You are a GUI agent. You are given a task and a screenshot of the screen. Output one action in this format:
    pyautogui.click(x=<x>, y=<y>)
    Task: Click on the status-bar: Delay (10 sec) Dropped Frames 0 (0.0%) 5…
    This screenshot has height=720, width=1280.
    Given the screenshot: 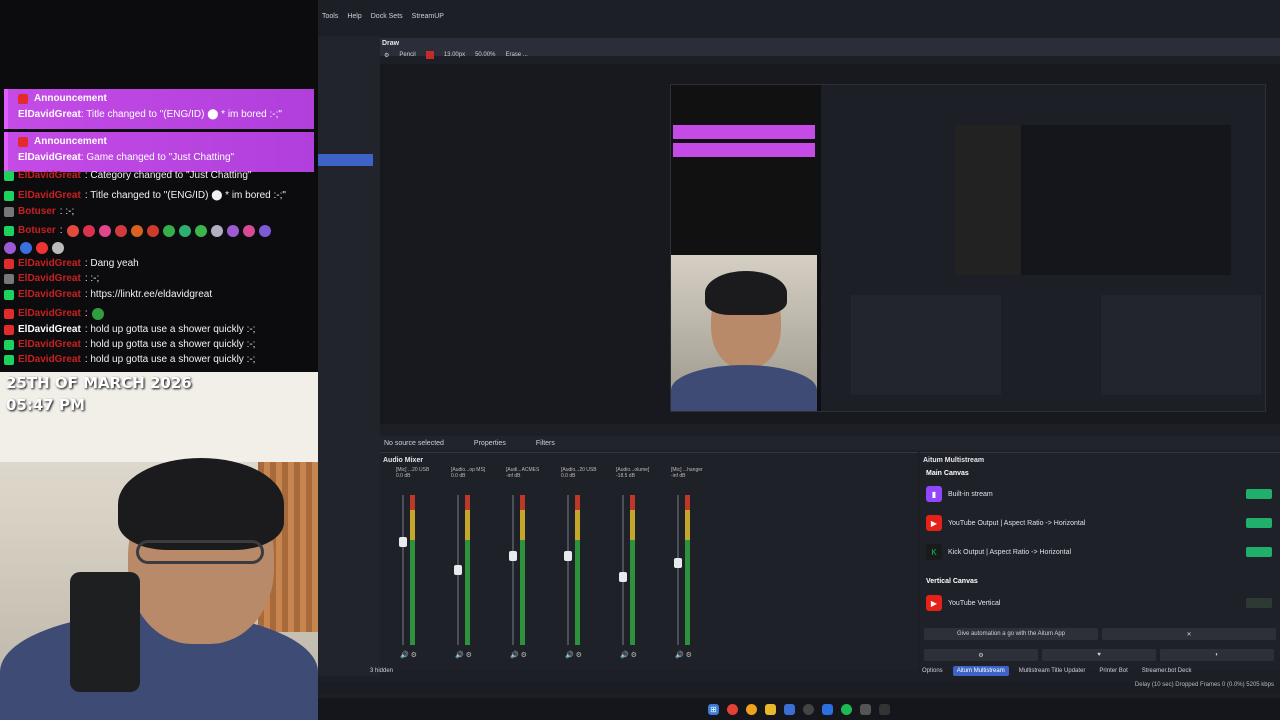 What is the action you would take?
    pyautogui.click(x=799, y=688)
    